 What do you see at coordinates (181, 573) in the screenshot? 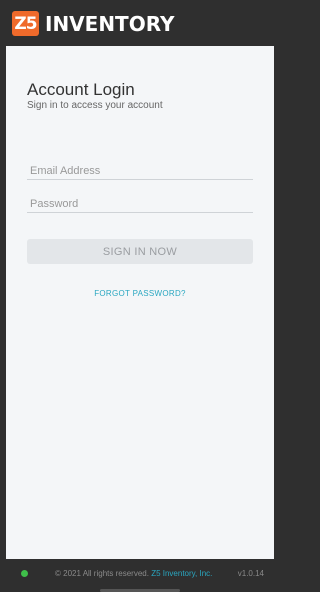
I see `company-link: Z5 Inventory, Inc.` at bounding box center [181, 573].